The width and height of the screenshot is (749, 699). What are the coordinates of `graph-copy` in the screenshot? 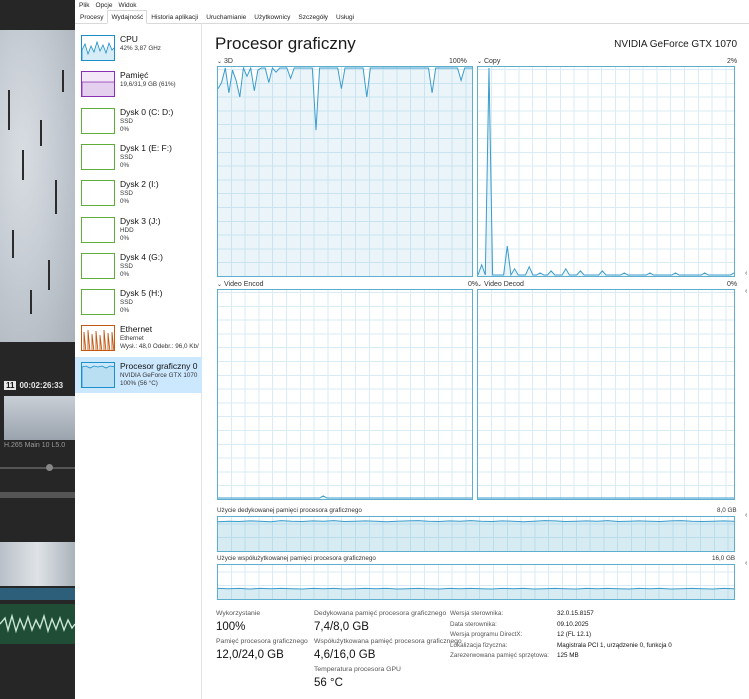 It's located at (606, 171).